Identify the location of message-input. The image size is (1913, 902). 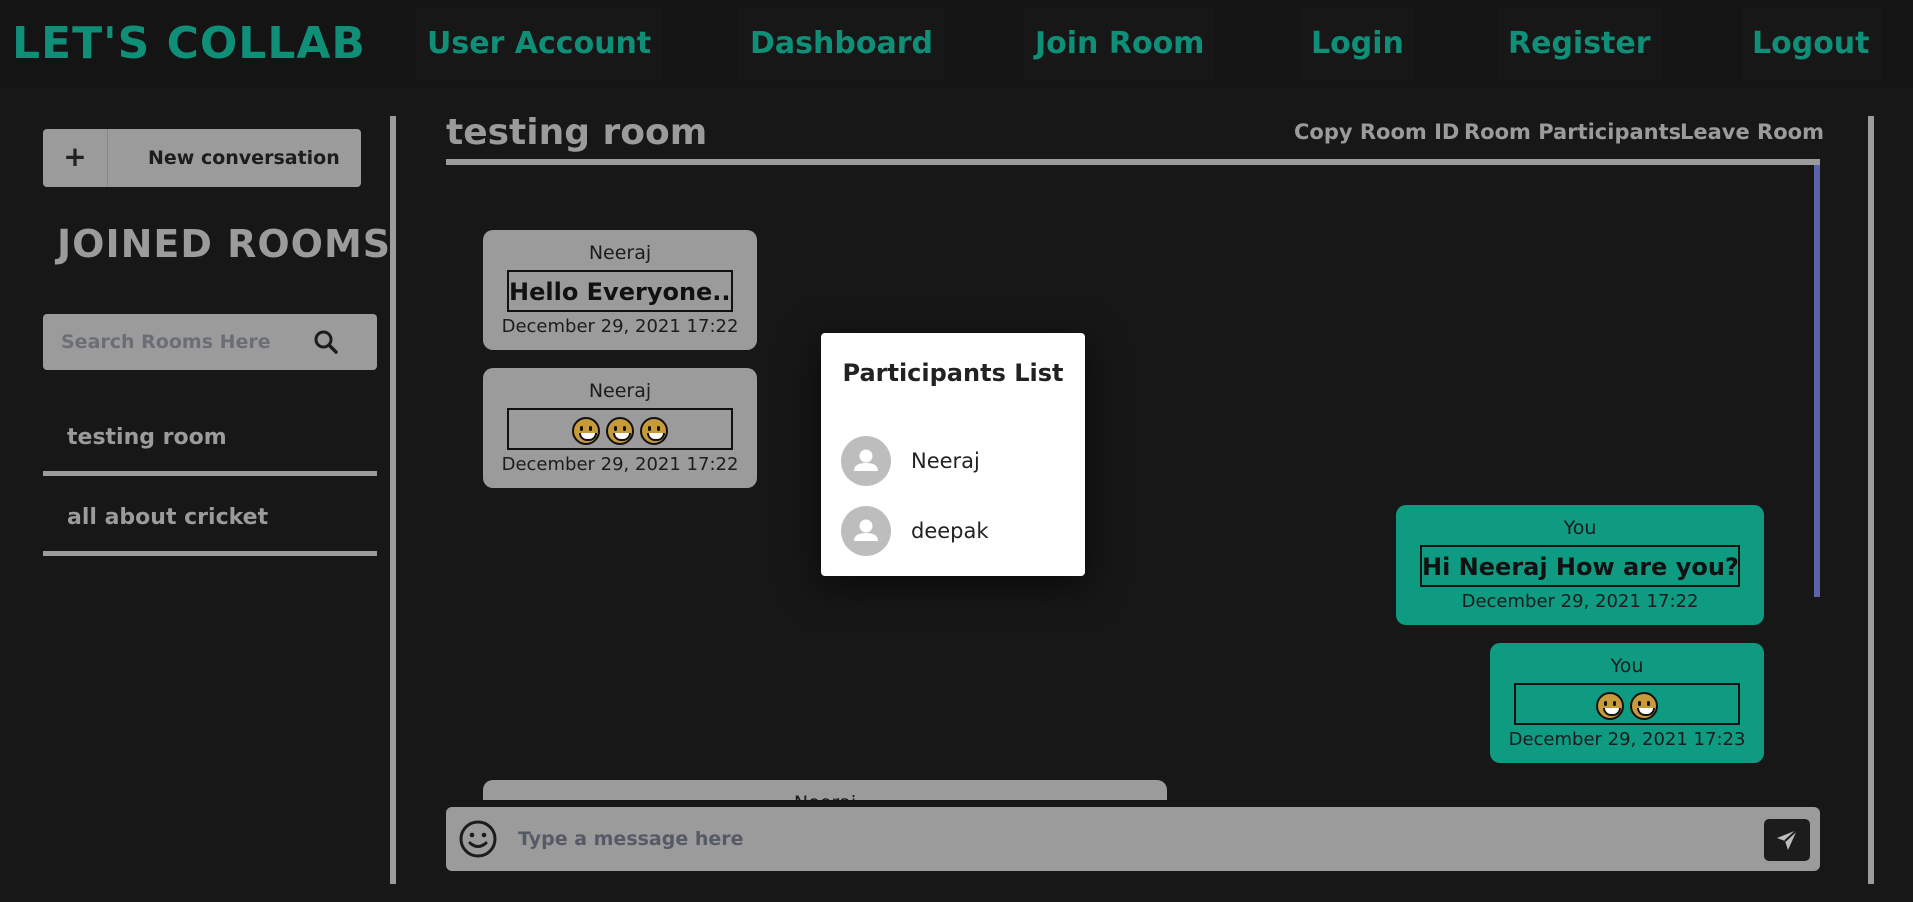
(1158, 839).